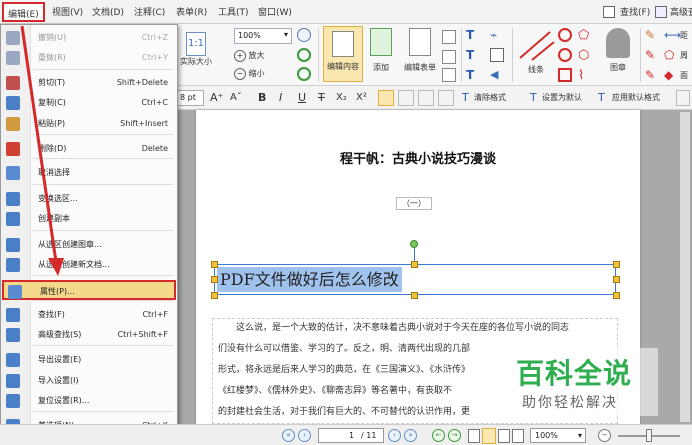 Image resolution: width=692 pixels, height=445 pixels. What do you see at coordinates (579, 435) in the screenshot?
I see `chevron-down-icon: ▾` at bounding box center [579, 435].